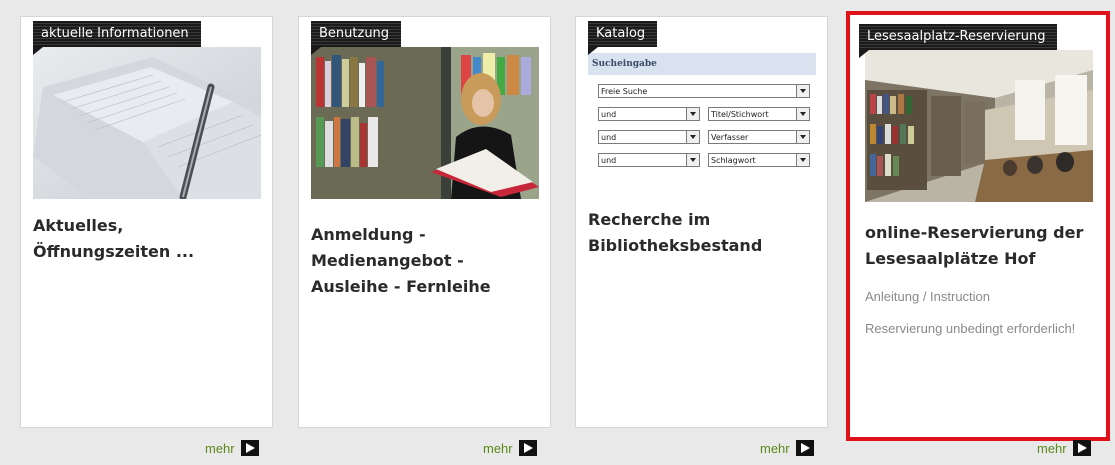 The image size is (1115, 465). What do you see at coordinates (730, 137) in the screenshot?
I see `select-value: Verfasser` at bounding box center [730, 137].